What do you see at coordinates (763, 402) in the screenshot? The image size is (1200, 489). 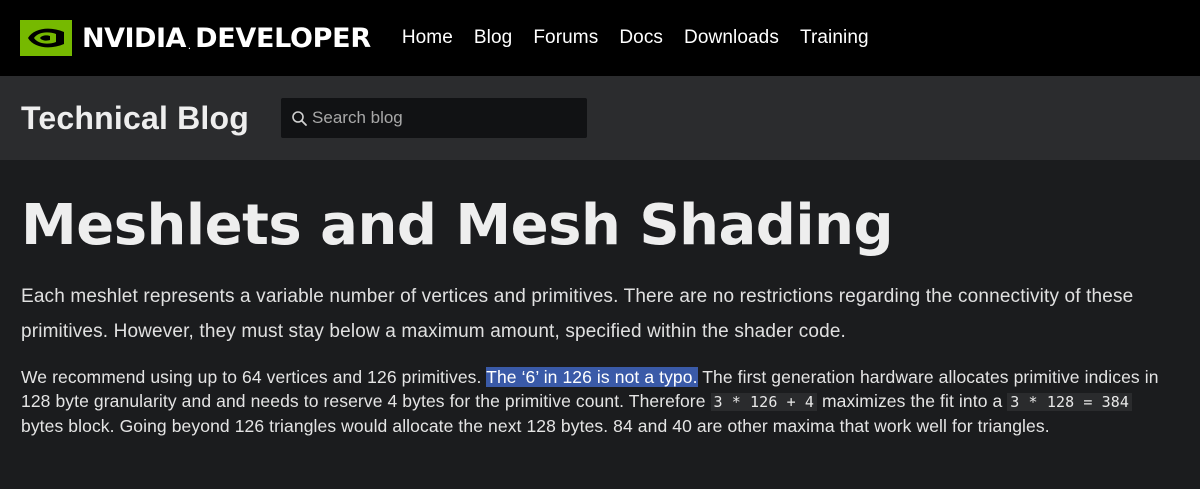 I see `inline-code-formula-1: 3 * 126 + 4` at bounding box center [763, 402].